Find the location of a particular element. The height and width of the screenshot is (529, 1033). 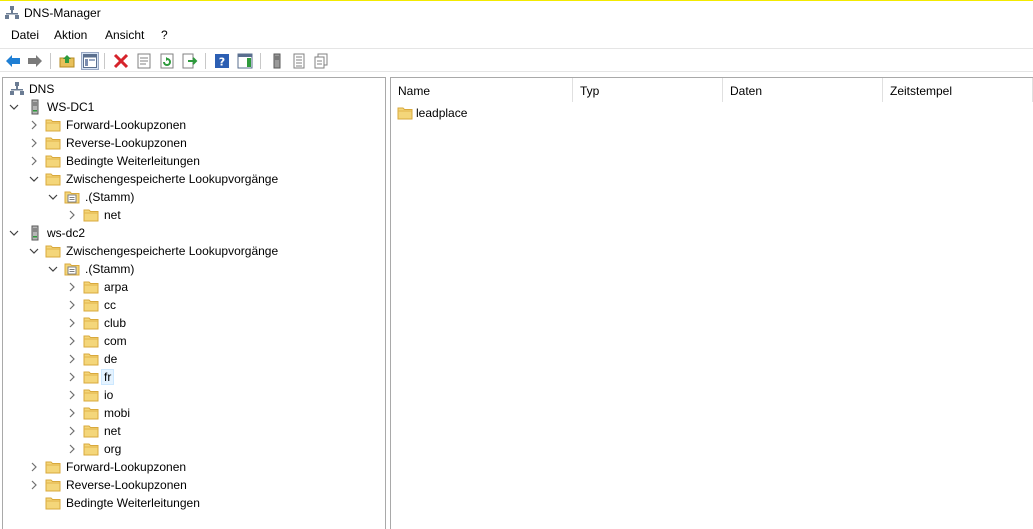

record-pages-icon is located at coordinates (321, 61).